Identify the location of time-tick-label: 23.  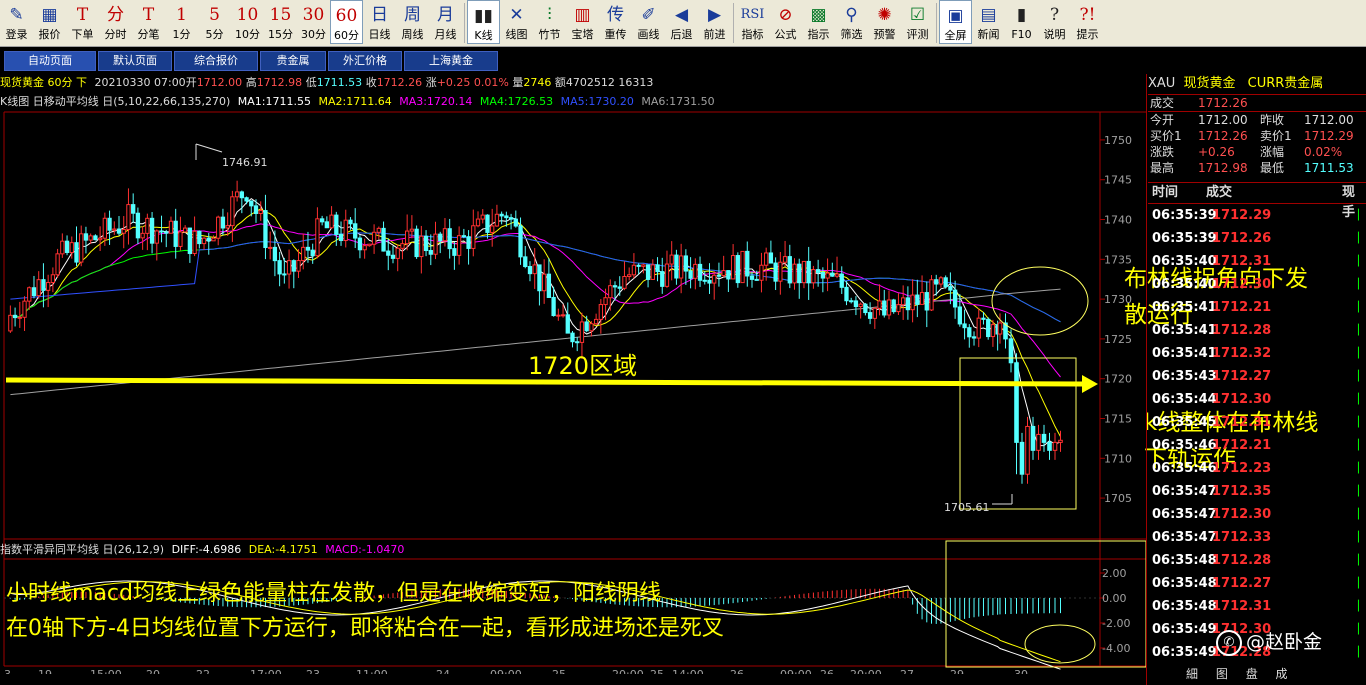
(313, 671).